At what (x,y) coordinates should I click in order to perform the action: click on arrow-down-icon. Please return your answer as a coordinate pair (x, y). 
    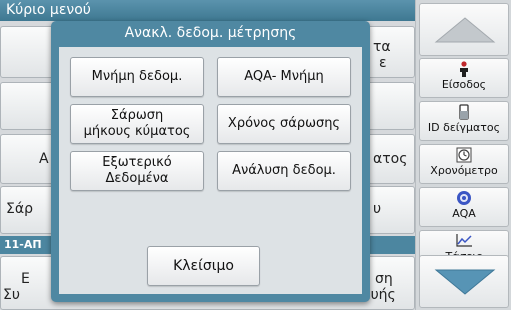
    Looking at the image, I should click on (465, 282).